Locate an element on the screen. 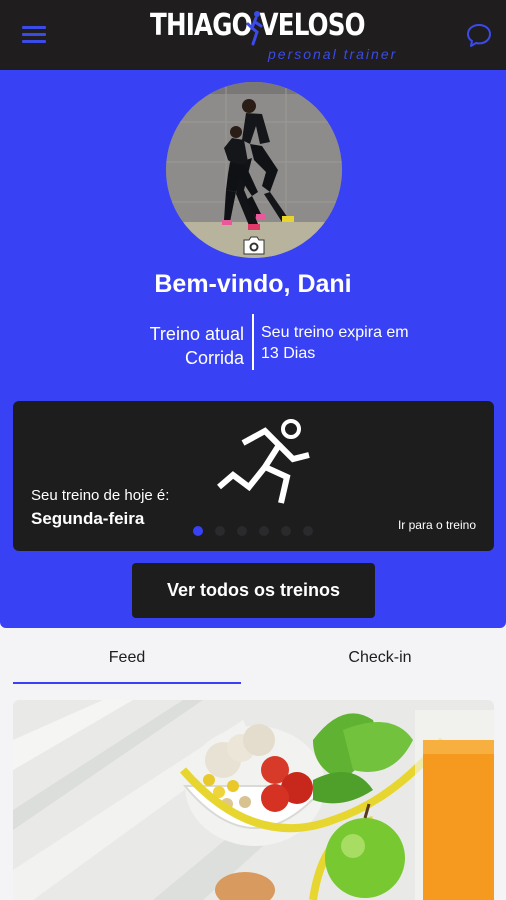  runner-icon is located at coordinates (263, 461).